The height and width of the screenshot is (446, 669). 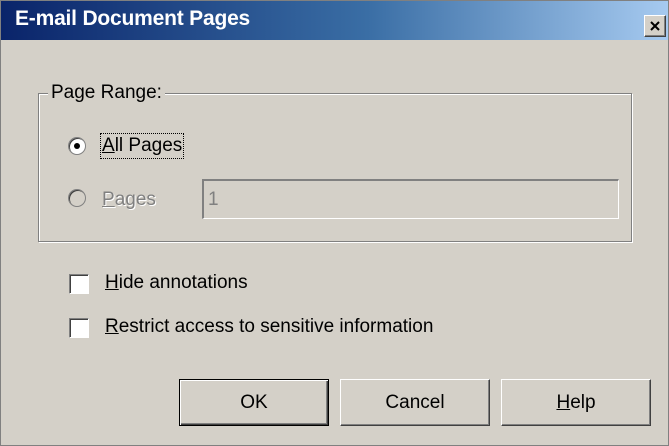 What do you see at coordinates (254, 402) in the screenshot?
I see `ok-button: OK` at bounding box center [254, 402].